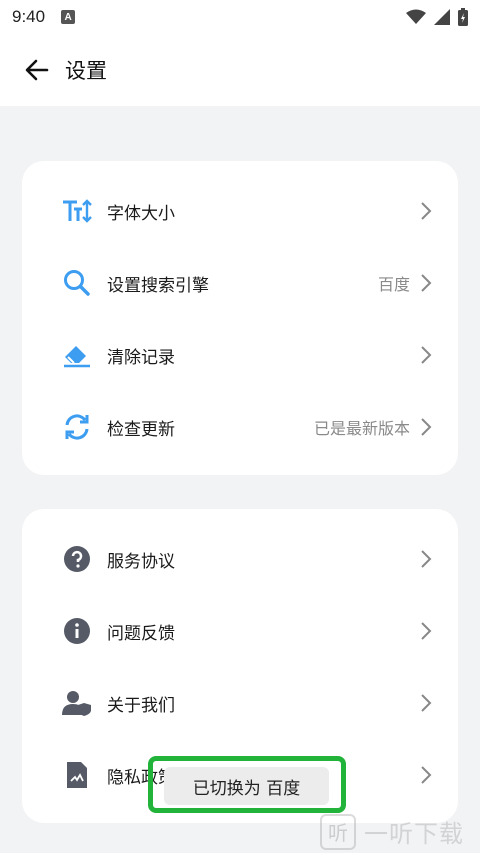  What do you see at coordinates (141, 561) in the screenshot?
I see `service-agreement-label: 服务协议` at bounding box center [141, 561].